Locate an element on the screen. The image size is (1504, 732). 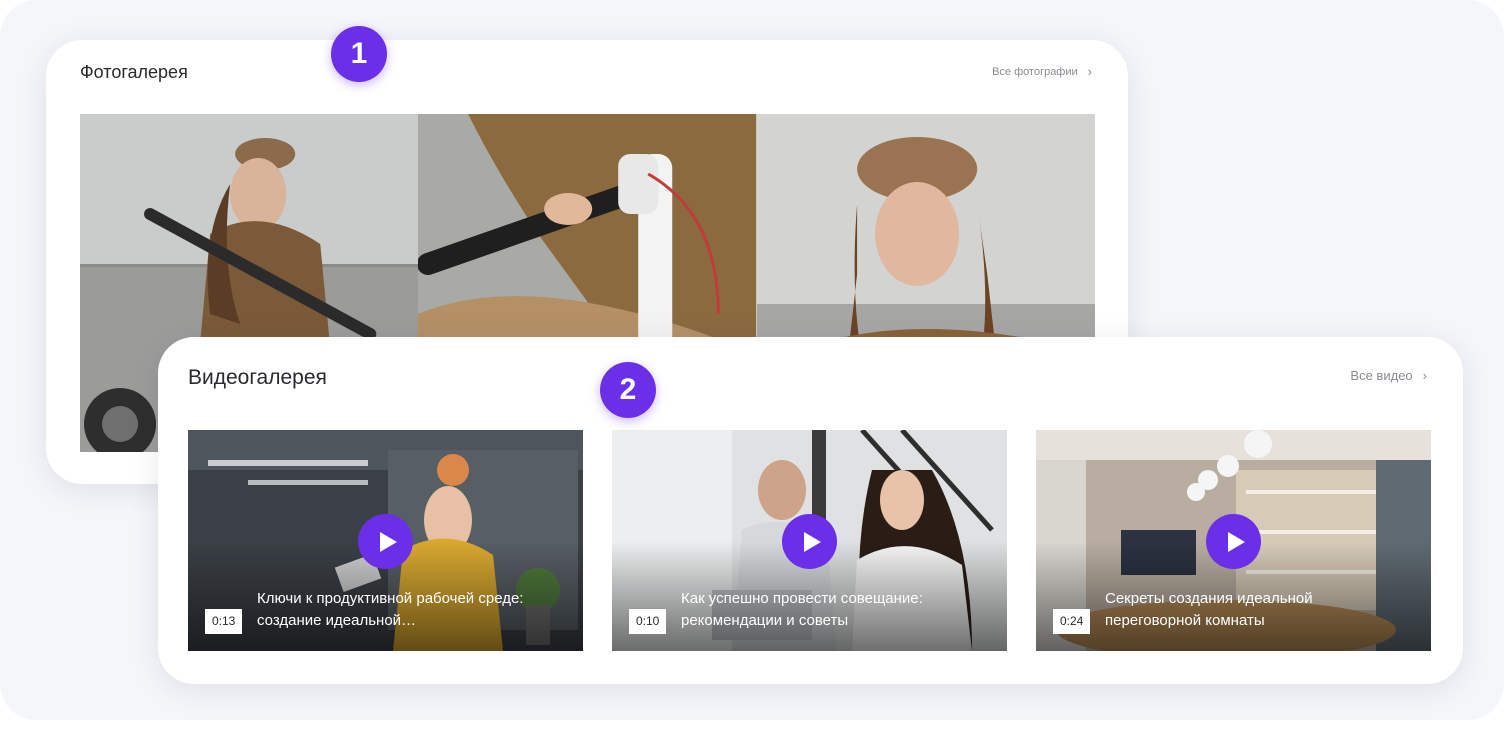
photo-gallery-title: Фотогалерея is located at coordinates (134, 72).